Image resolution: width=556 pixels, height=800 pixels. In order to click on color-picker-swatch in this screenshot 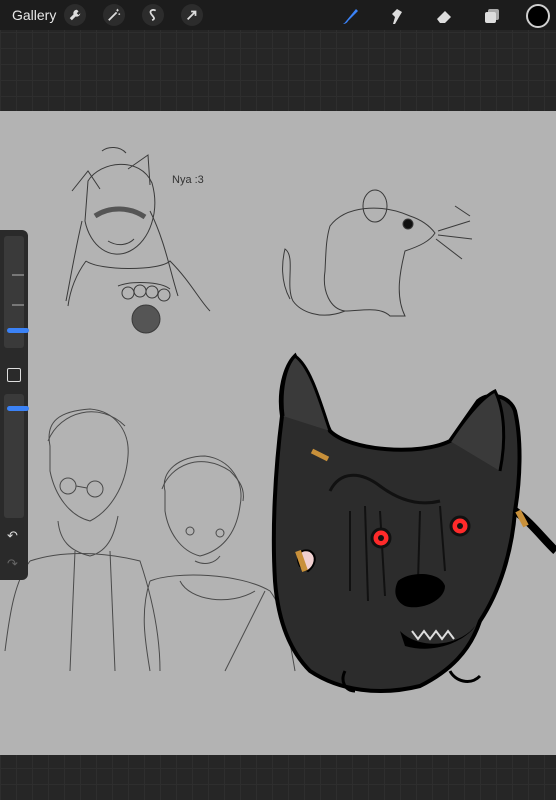, I will do `click(538, 16)`.